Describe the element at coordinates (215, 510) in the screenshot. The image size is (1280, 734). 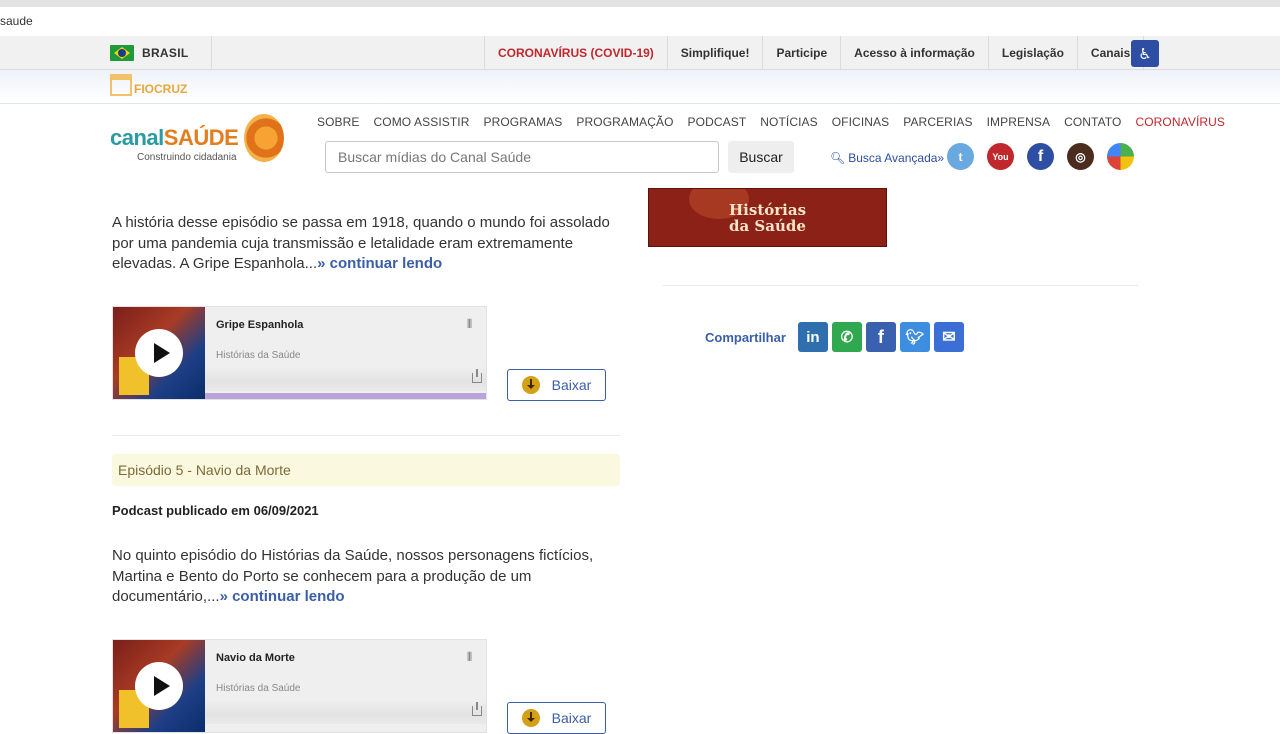
I see `episode-5-published-date: Podcast publicado em 06/09/2021` at that location.